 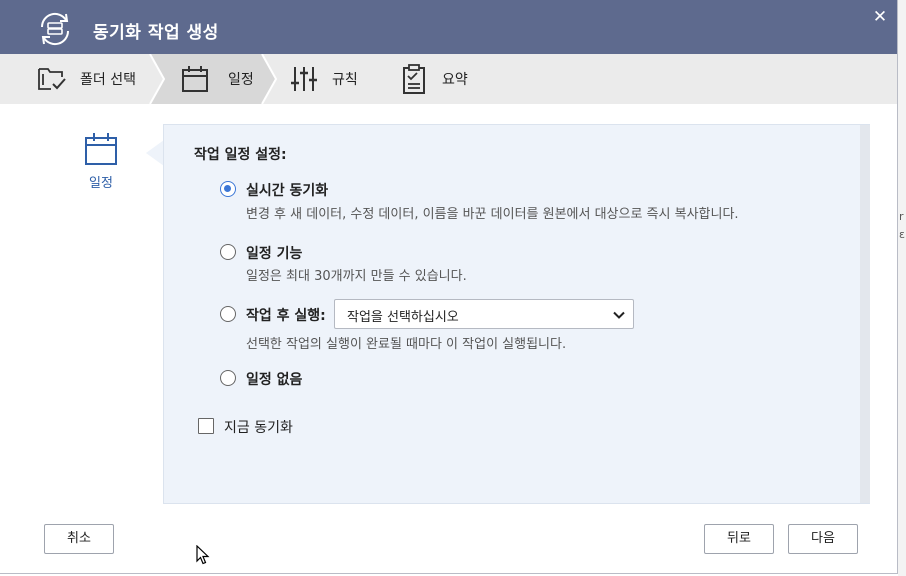 I want to click on dialog-title: 동기화 작업 생성, so click(x=156, y=33).